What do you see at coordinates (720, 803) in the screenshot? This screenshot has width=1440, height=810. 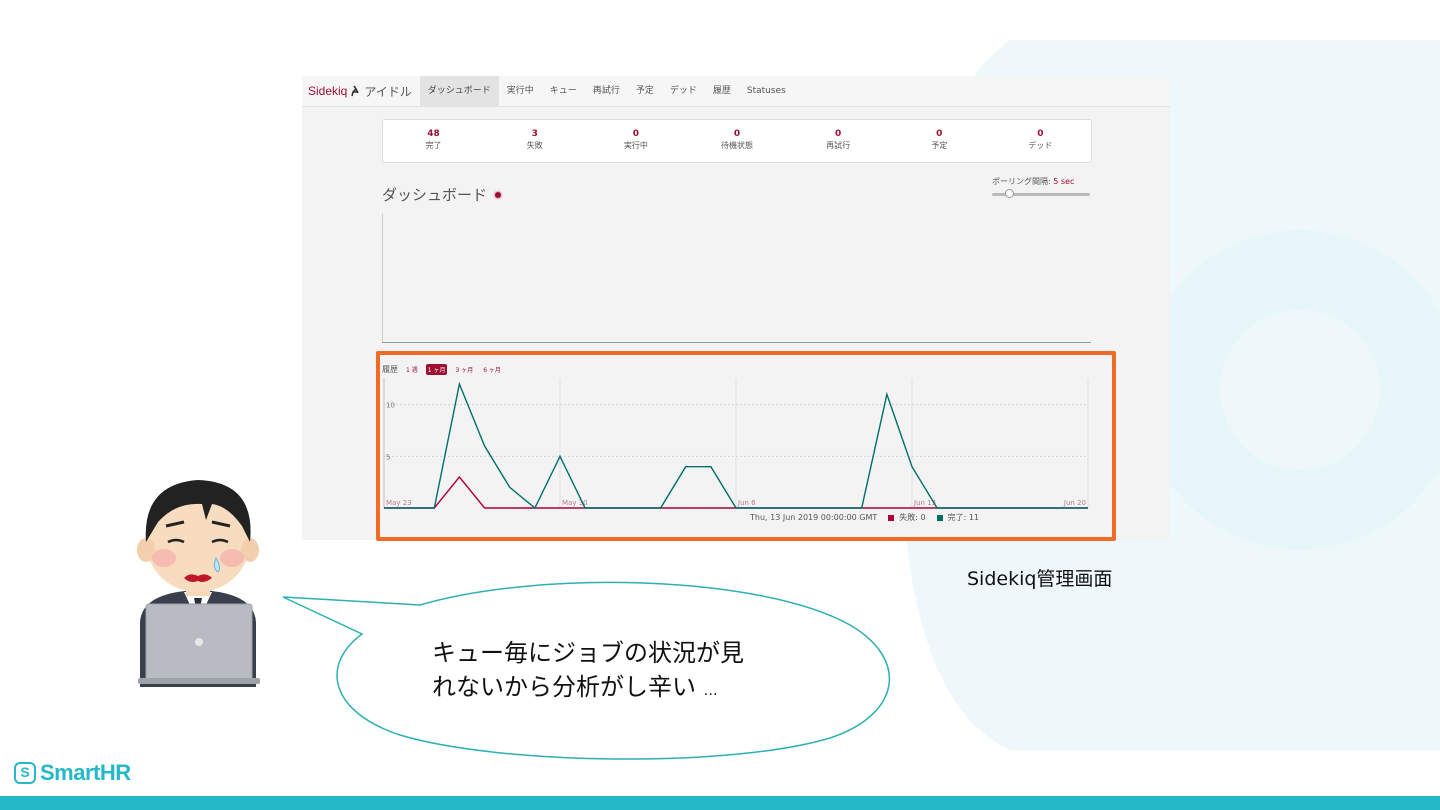 I see `footer-bar` at bounding box center [720, 803].